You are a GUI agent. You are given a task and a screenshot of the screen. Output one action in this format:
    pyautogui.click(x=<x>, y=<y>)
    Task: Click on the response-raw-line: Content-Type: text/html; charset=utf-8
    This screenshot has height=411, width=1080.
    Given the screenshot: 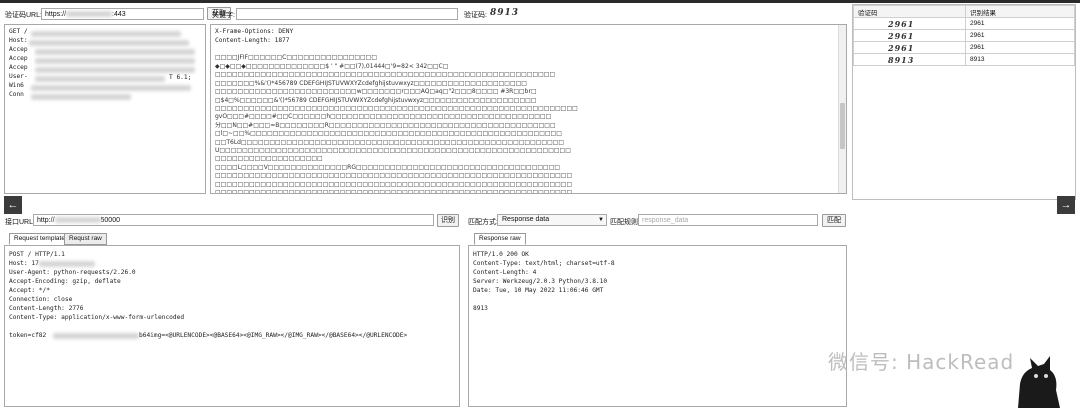 What is the action you would take?
    pyautogui.click(x=544, y=263)
    